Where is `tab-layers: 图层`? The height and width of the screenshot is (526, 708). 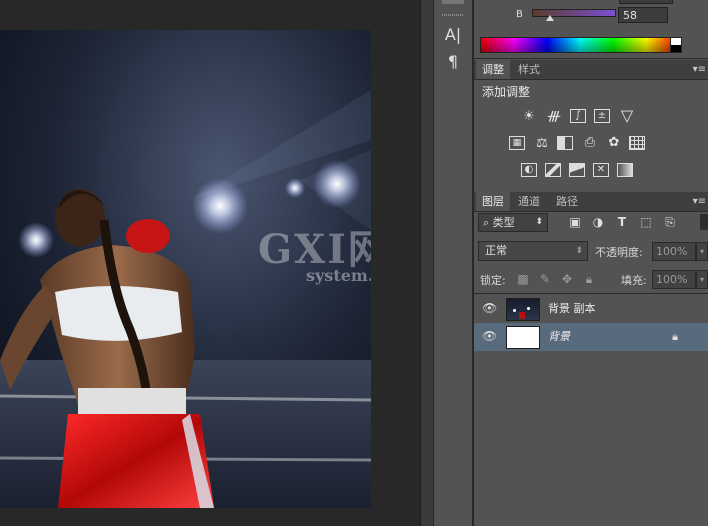 tab-layers: 图层 is located at coordinates (493, 201).